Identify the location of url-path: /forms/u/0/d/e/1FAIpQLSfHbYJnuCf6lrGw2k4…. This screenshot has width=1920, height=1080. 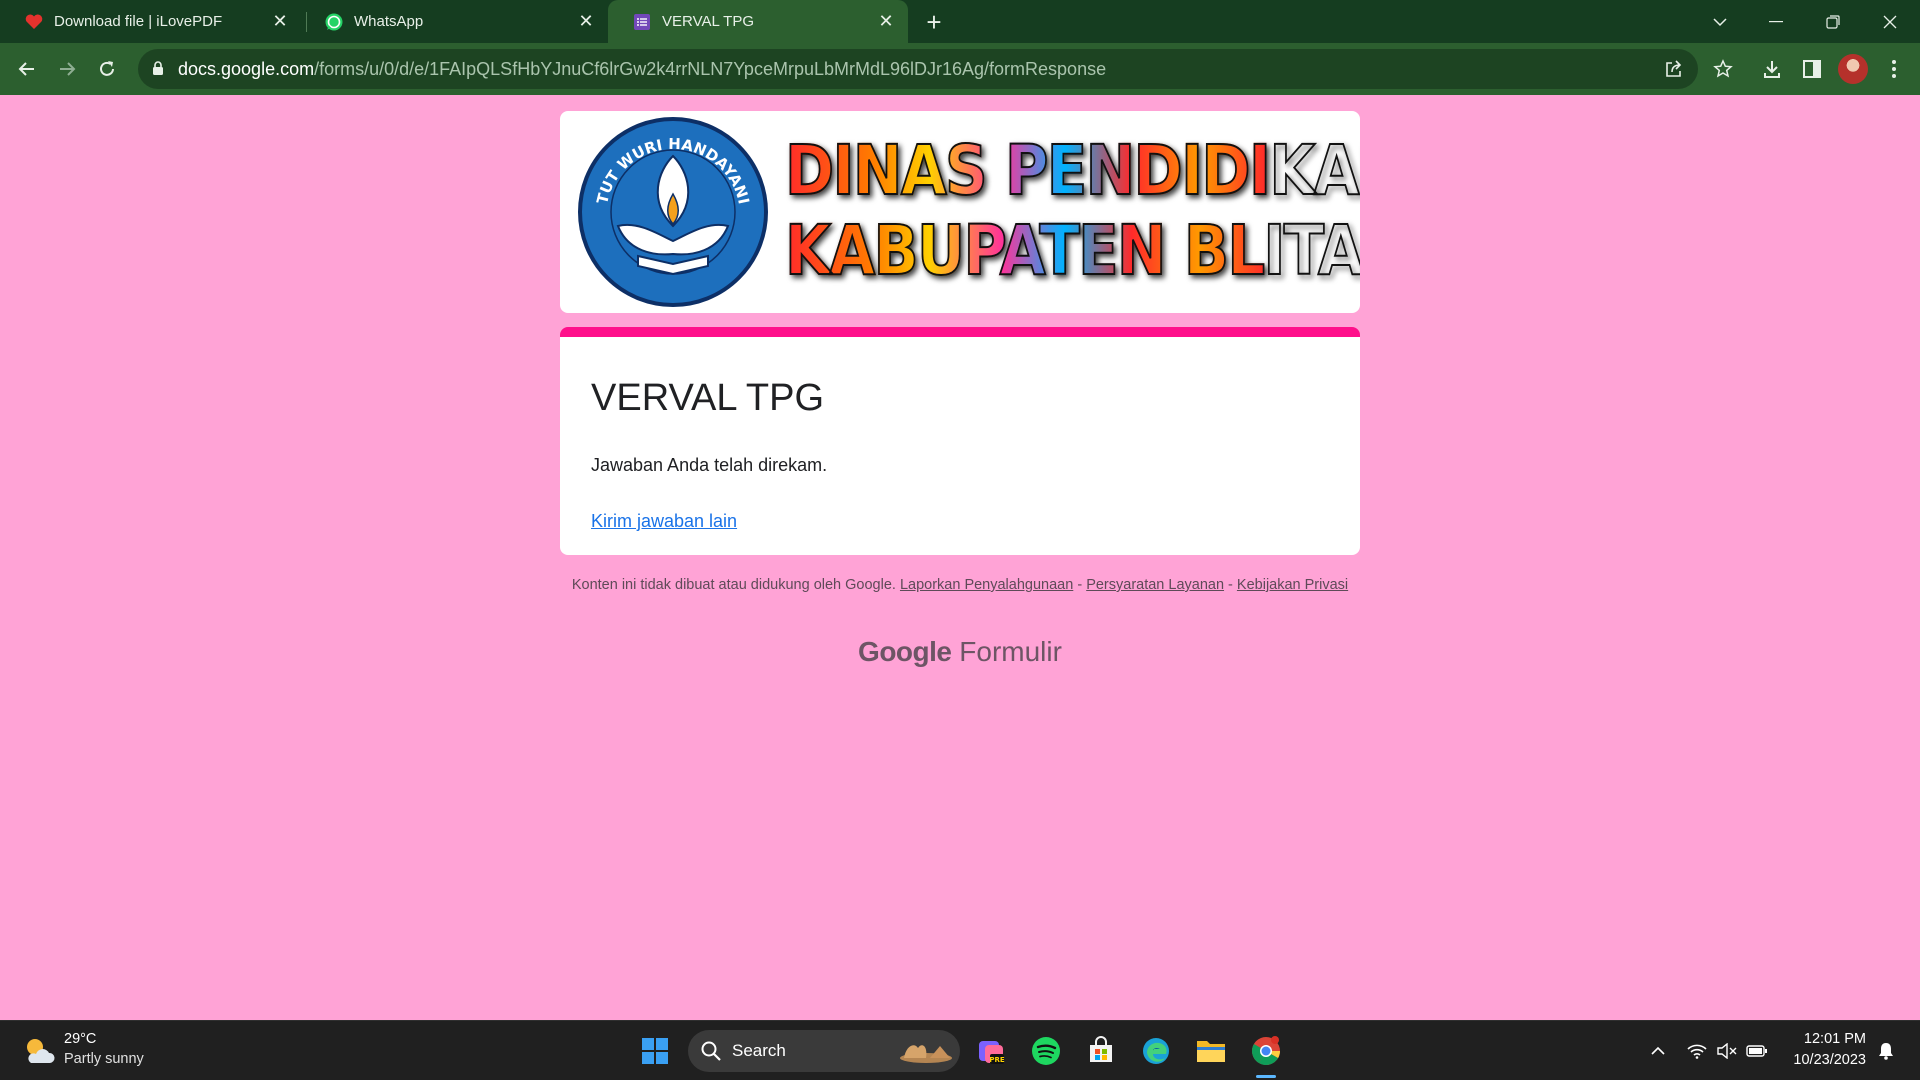
(710, 69).